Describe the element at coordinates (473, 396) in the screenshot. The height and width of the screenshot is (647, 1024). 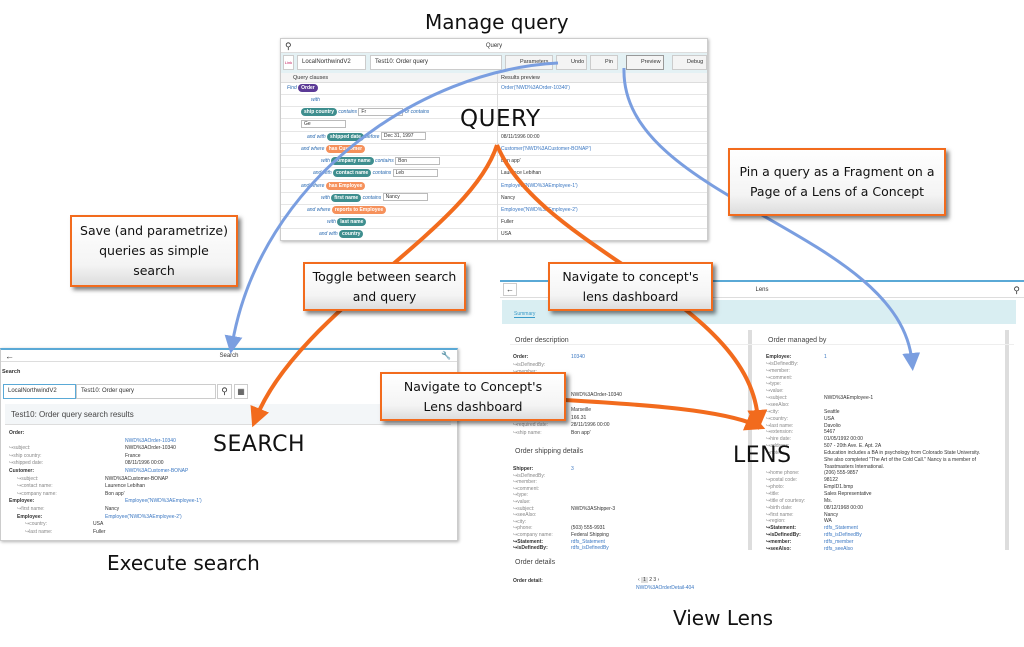
I see `callout-nav-concept: Navigate to Concept's Lens dashboard` at that location.